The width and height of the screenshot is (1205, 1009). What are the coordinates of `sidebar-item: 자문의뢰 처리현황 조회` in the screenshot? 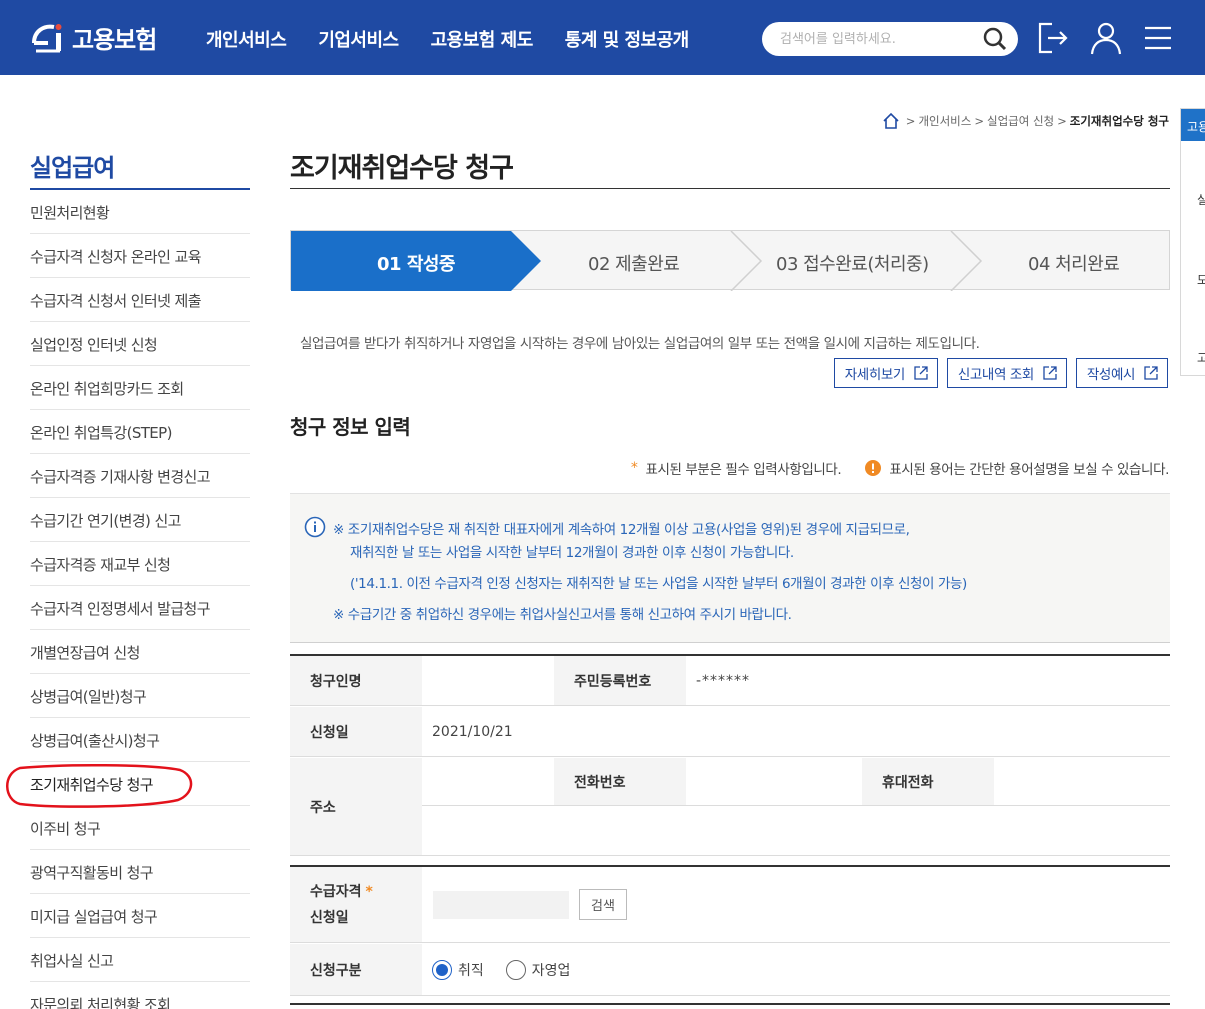 It's located at (140, 995).